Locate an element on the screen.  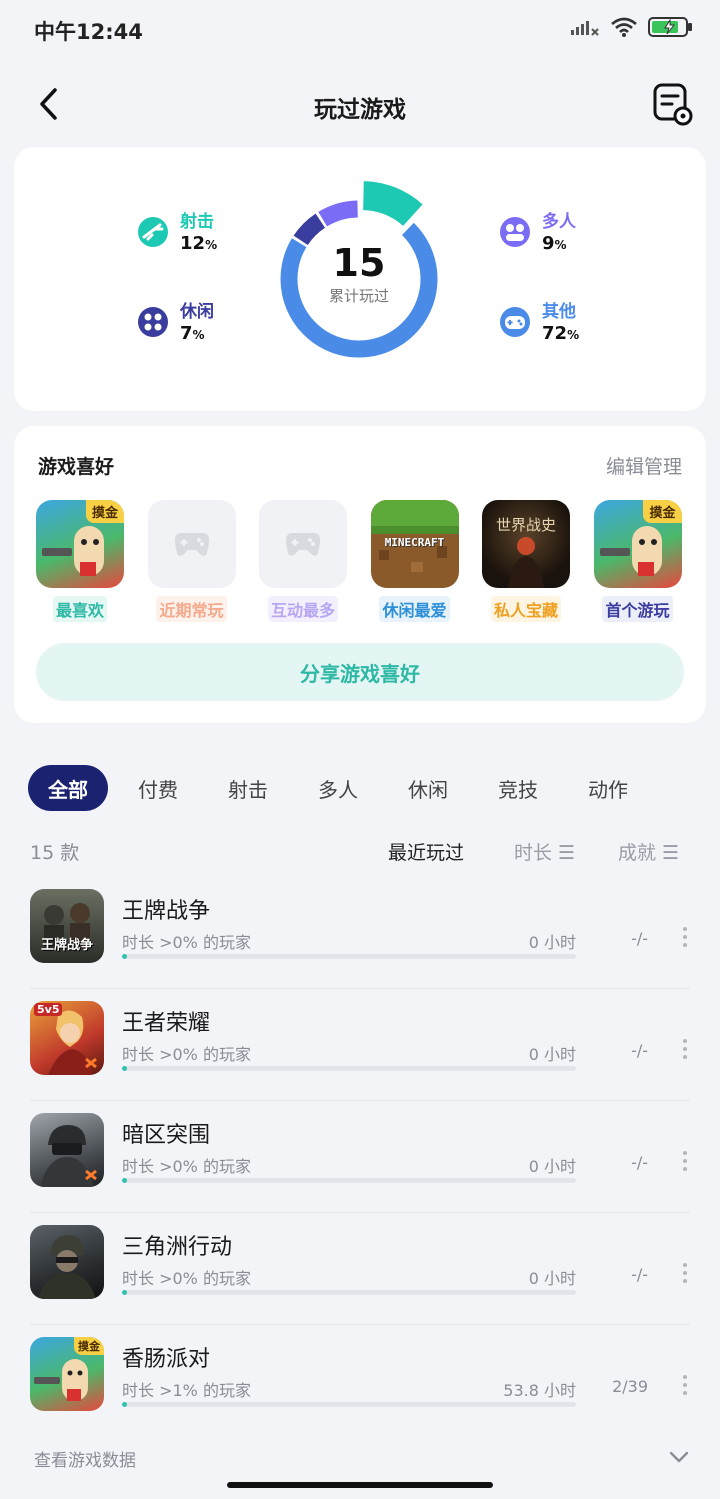
donut-slice-ball is located at coordinates (309, 229).